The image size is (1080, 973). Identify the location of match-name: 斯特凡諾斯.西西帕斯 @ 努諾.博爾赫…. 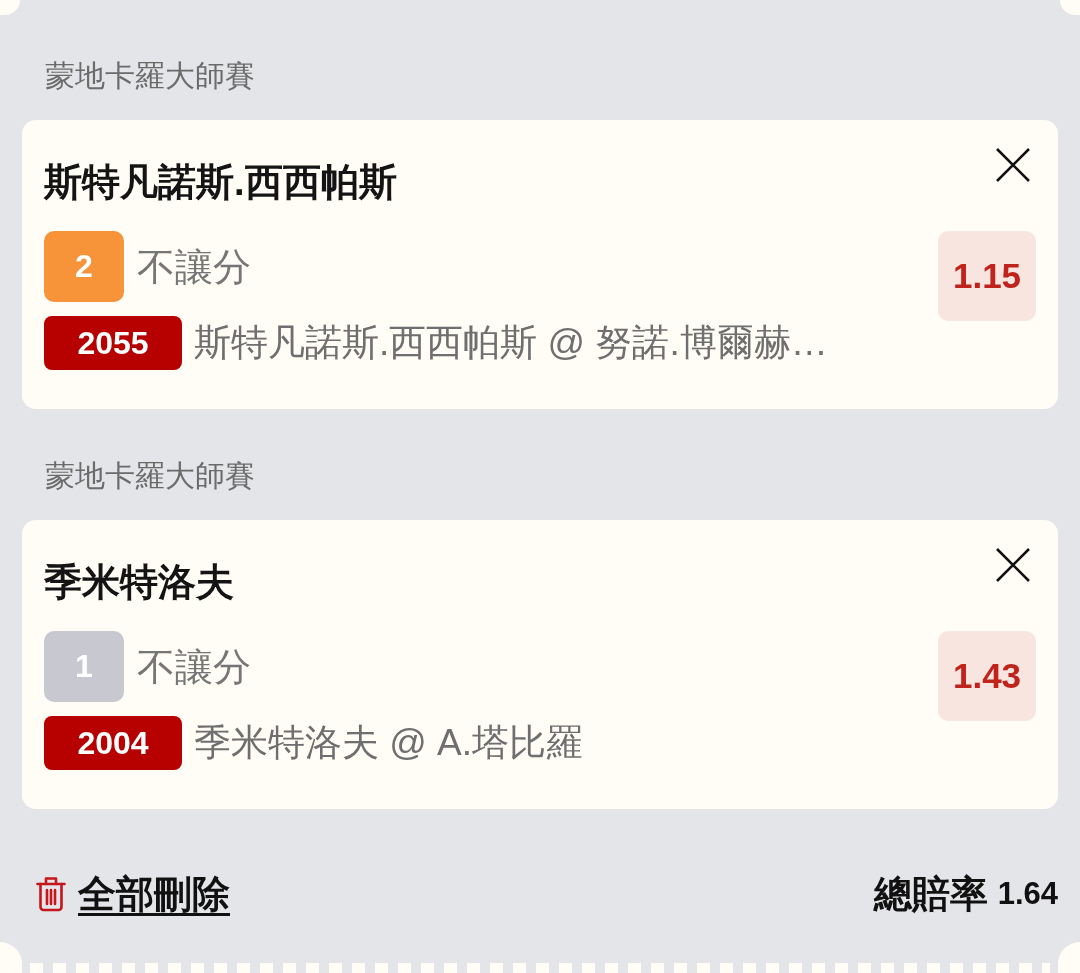
(511, 343).